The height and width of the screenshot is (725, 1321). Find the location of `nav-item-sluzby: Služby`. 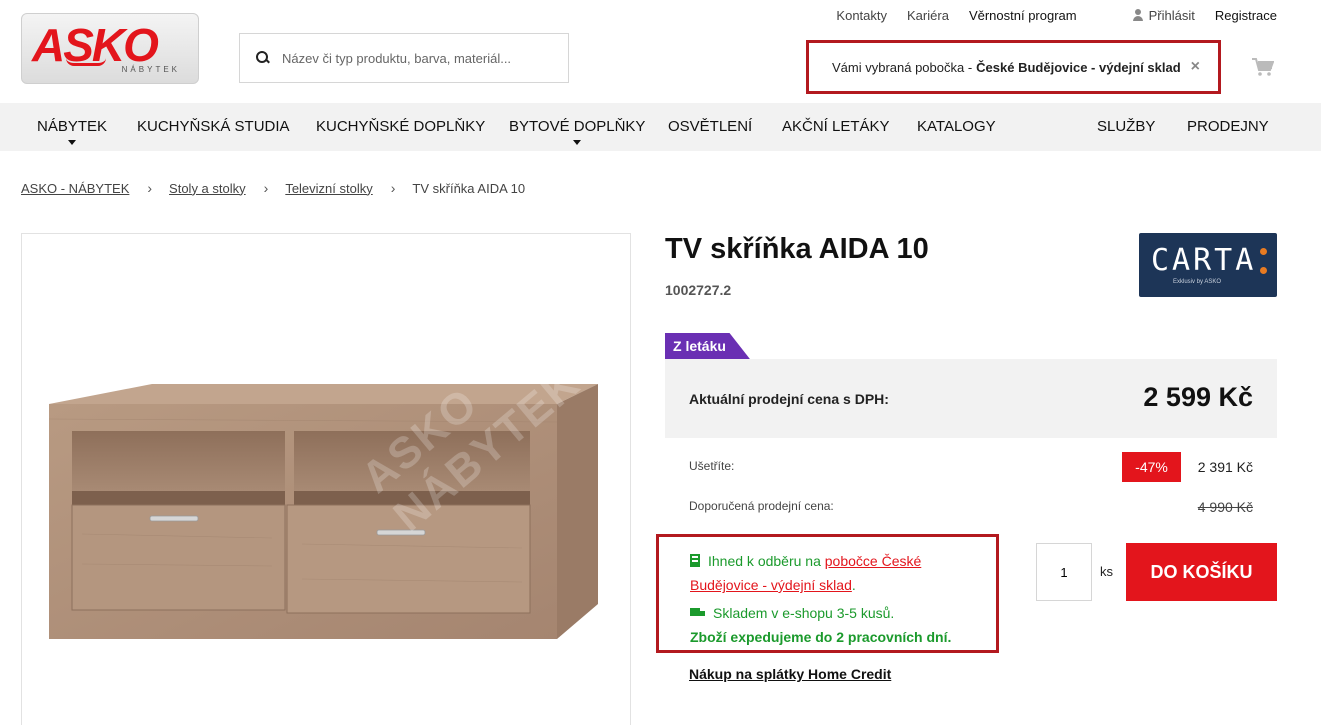

nav-item-sluzby: Služby is located at coordinates (1126, 127).